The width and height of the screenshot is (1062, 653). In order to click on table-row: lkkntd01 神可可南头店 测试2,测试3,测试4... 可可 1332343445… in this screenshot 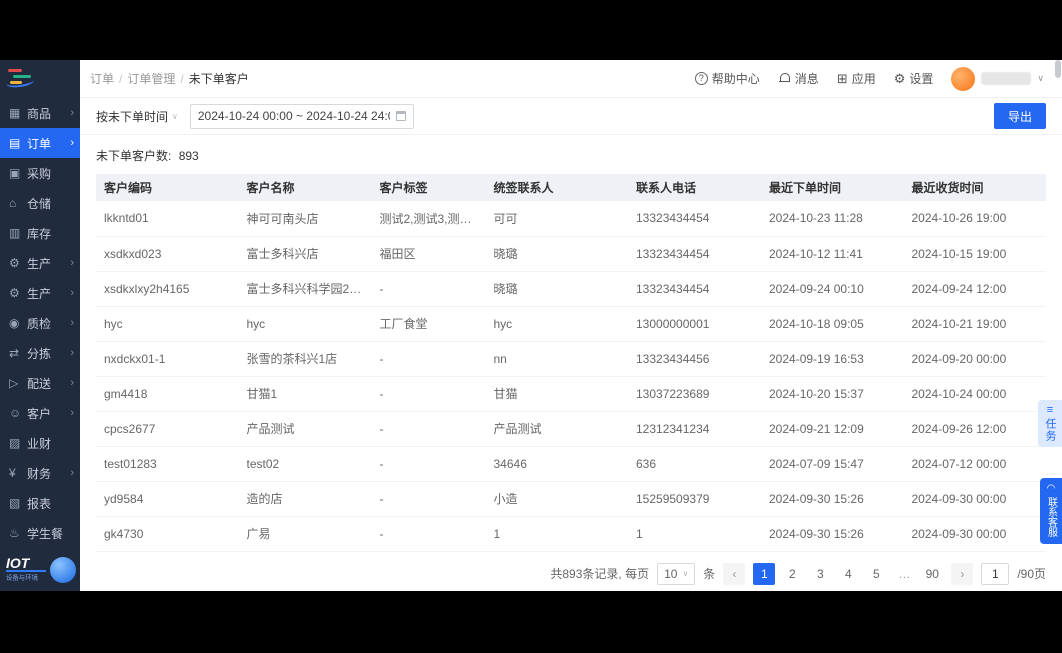, I will do `click(571, 219)`.